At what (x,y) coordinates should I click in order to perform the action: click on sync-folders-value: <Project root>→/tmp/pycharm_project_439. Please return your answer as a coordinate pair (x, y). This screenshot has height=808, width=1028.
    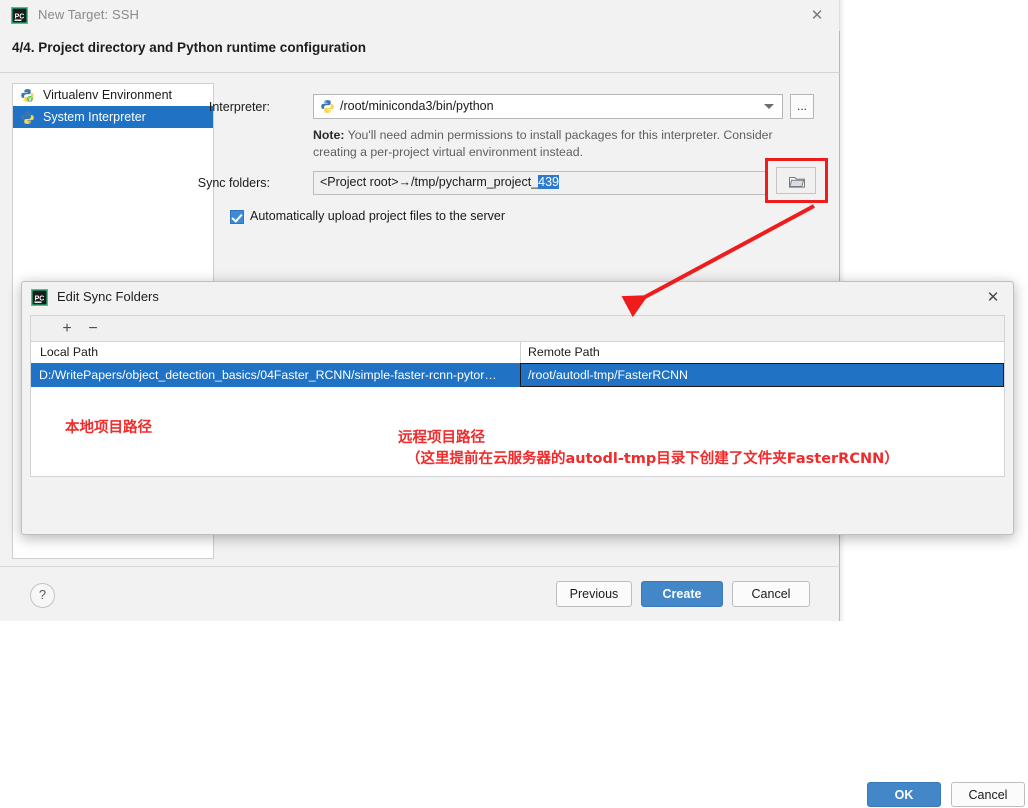
    Looking at the image, I should click on (440, 182).